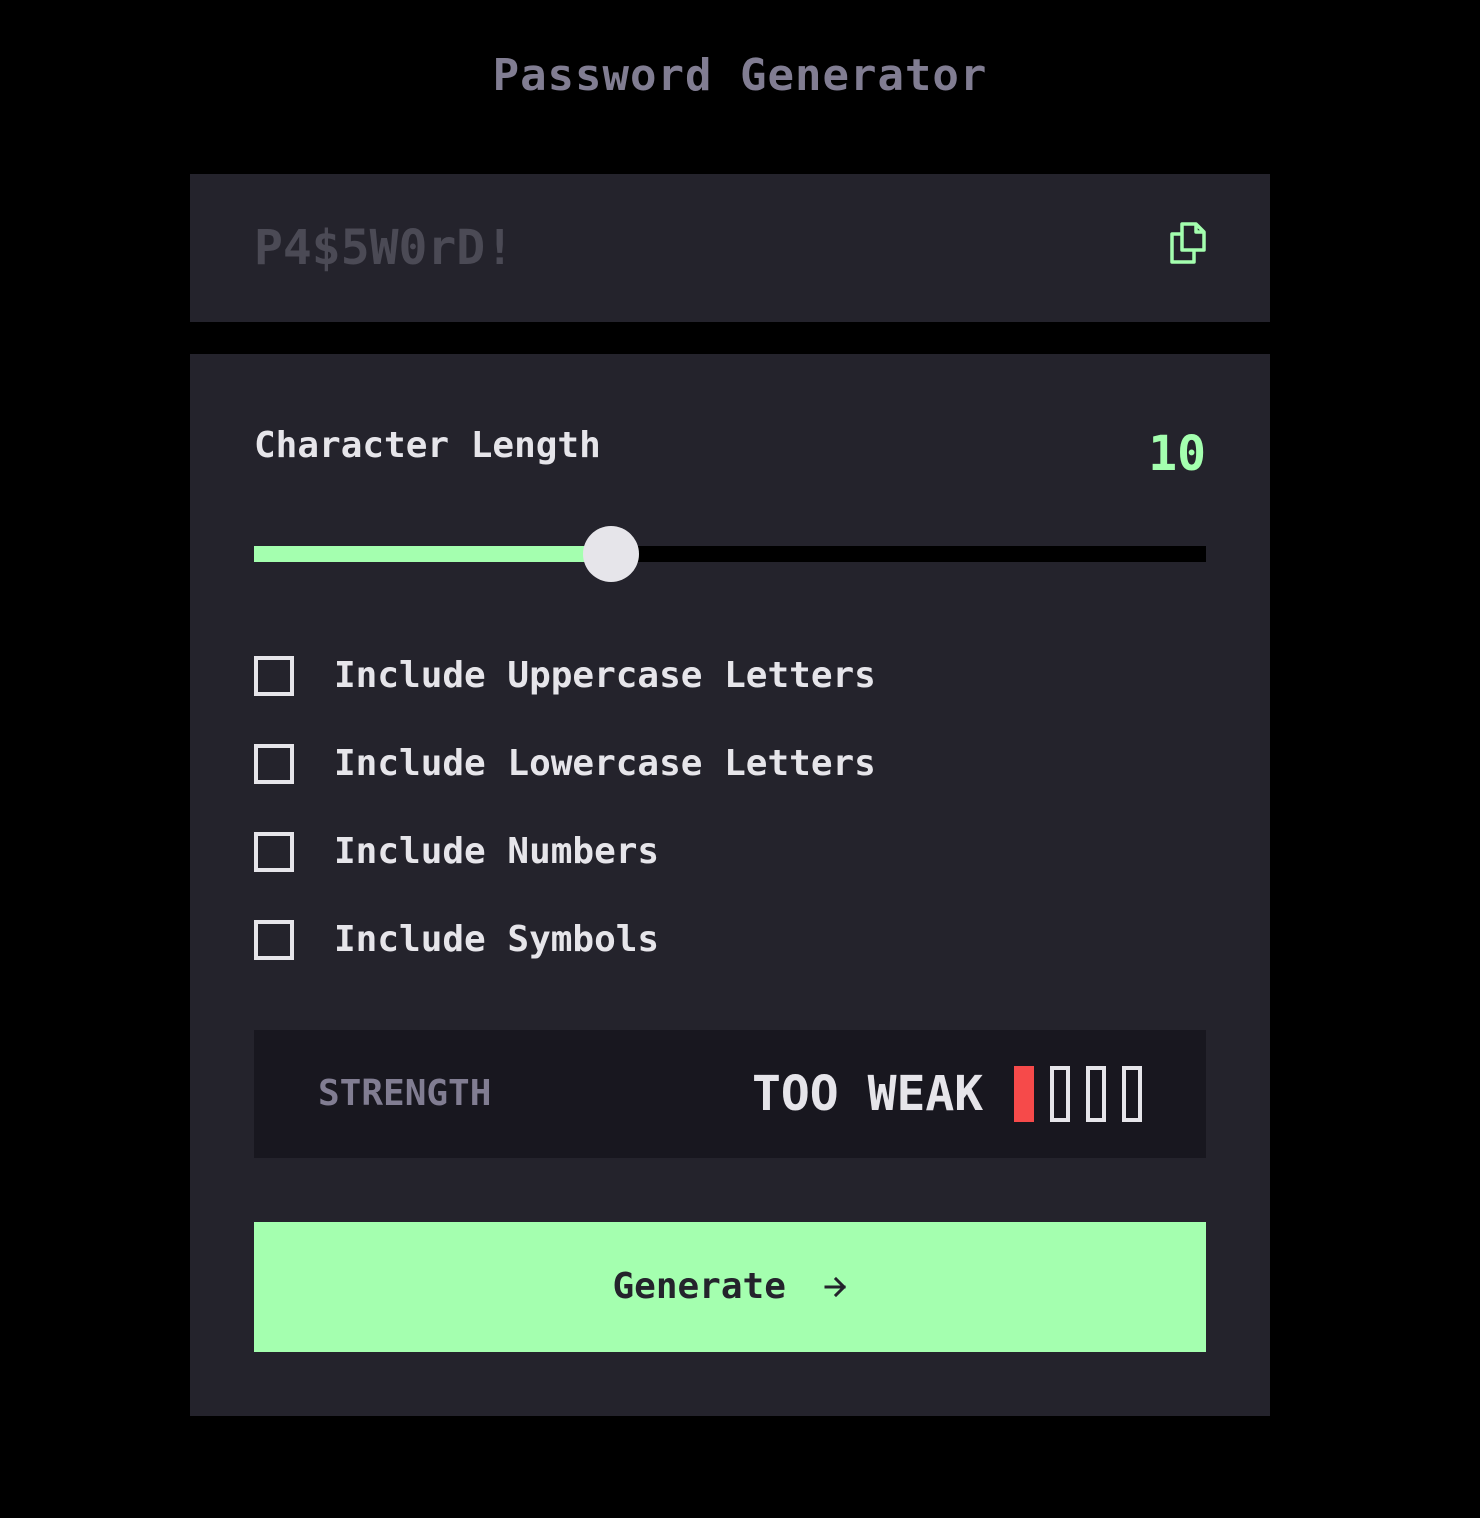 This screenshot has height=1518, width=1480. What do you see at coordinates (730, 962) in the screenshot?
I see `option-symbols: Include Symbols` at bounding box center [730, 962].